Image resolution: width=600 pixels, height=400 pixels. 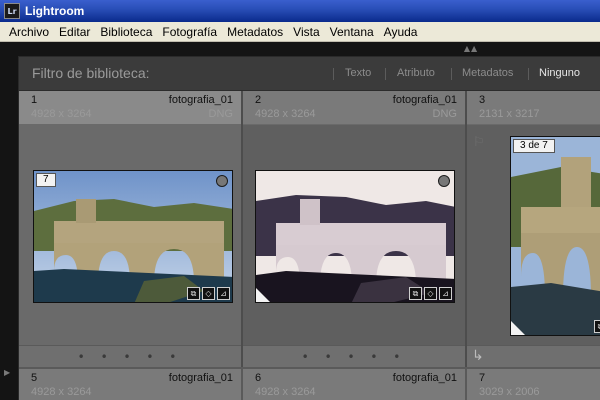 I want to click on grid-cell: 5 fotografia_01 4928 x 3264, so click(x=130, y=384).